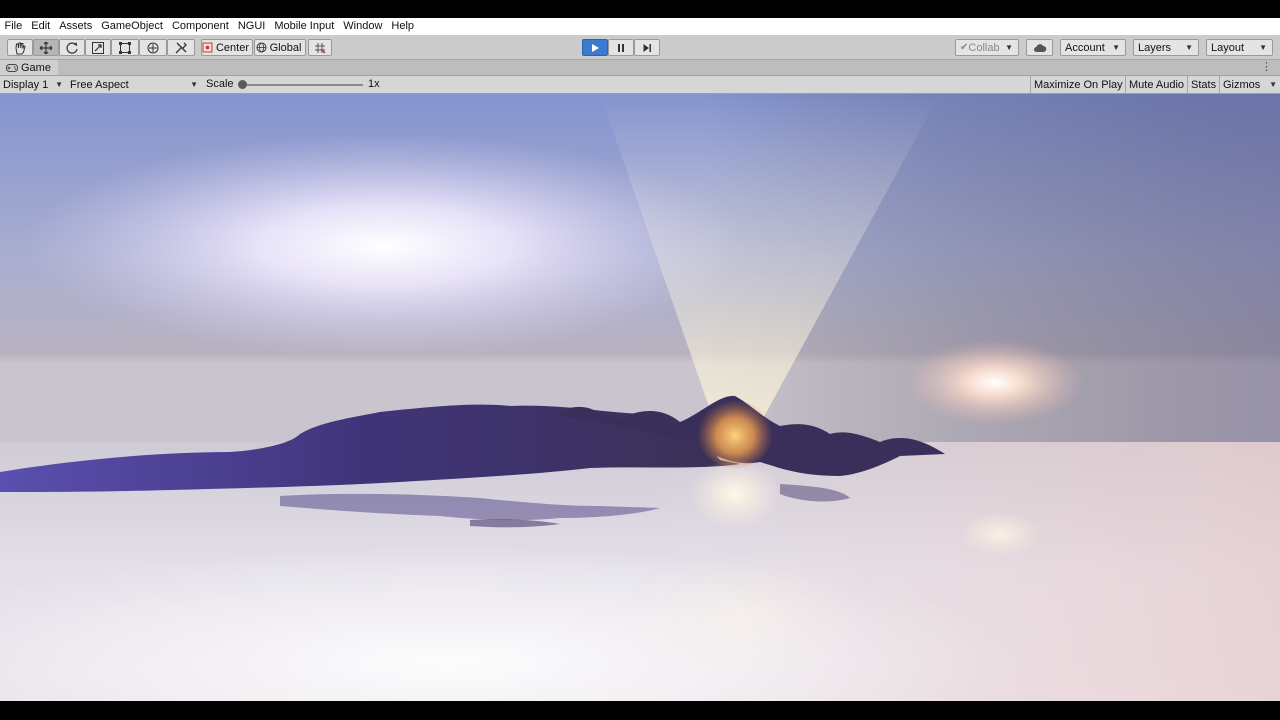 The width and height of the screenshot is (1280, 720). I want to click on scale-tool-button, so click(98, 47).